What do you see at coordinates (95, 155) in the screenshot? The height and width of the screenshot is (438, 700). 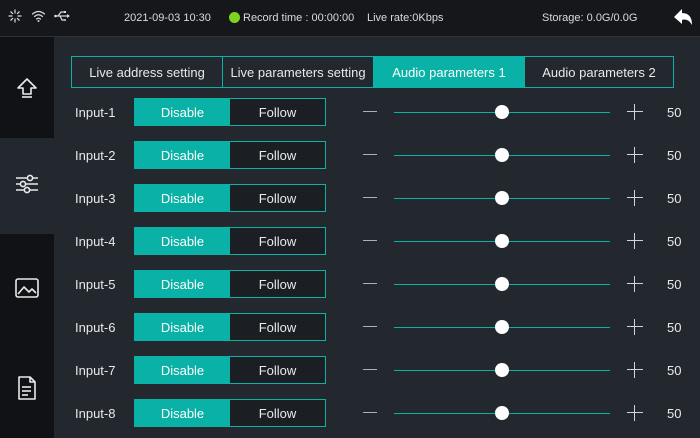 I see `input-label: Input-2` at bounding box center [95, 155].